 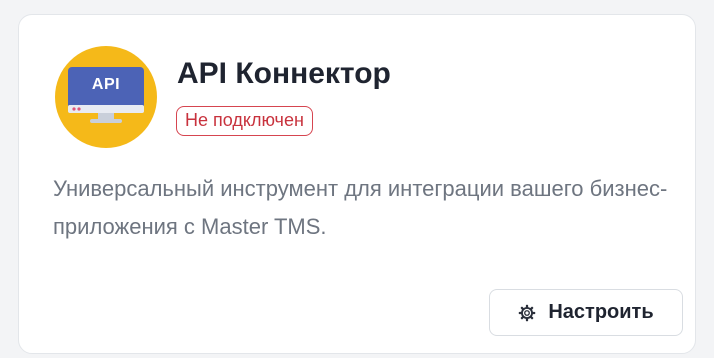 I want to click on logo-text: API, so click(x=106, y=84).